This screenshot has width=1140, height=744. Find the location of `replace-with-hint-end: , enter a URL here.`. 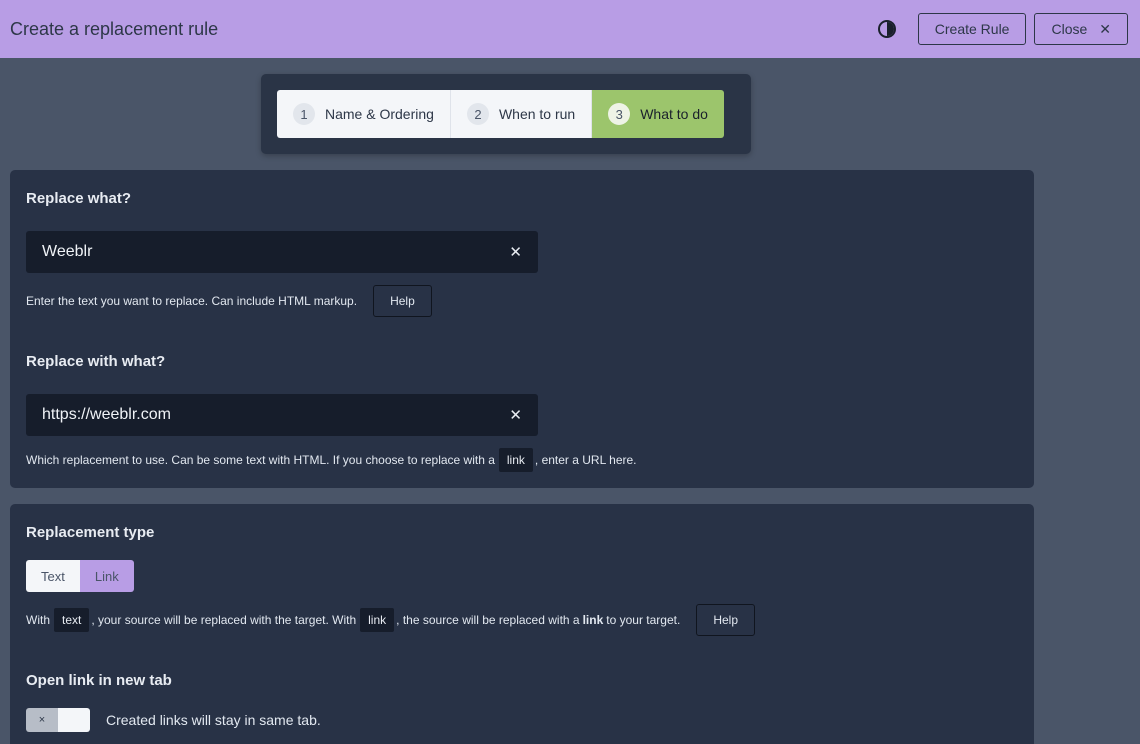

replace-with-hint-end: , enter a URL here. is located at coordinates (585, 460).